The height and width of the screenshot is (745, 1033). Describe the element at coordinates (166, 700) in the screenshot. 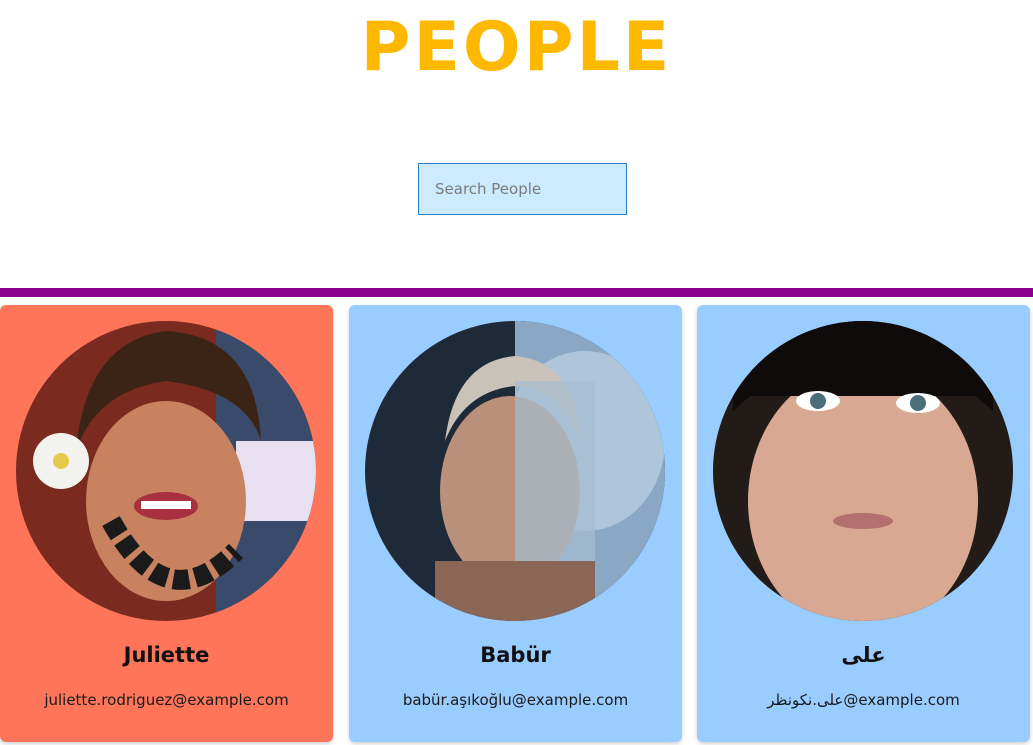

I see `person-email: juliette.rodriguez@example.com` at that location.